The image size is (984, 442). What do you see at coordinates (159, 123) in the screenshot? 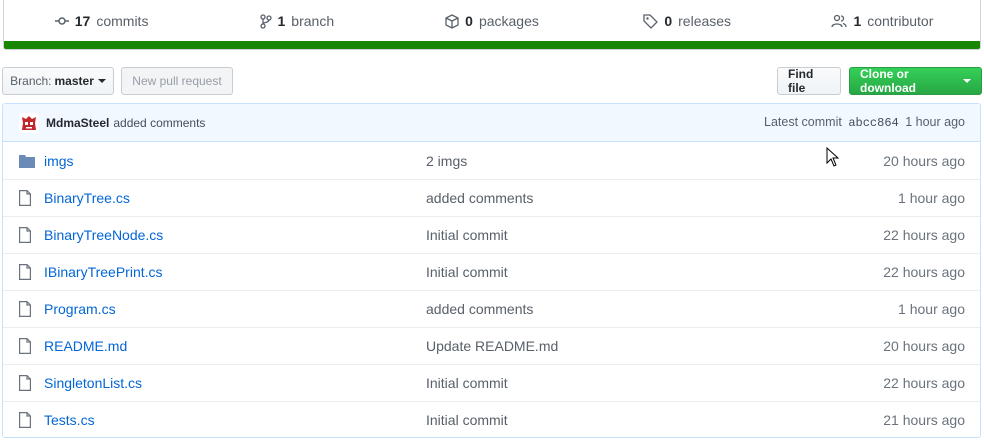
I see `commit-message: added comments` at bounding box center [159, 123].